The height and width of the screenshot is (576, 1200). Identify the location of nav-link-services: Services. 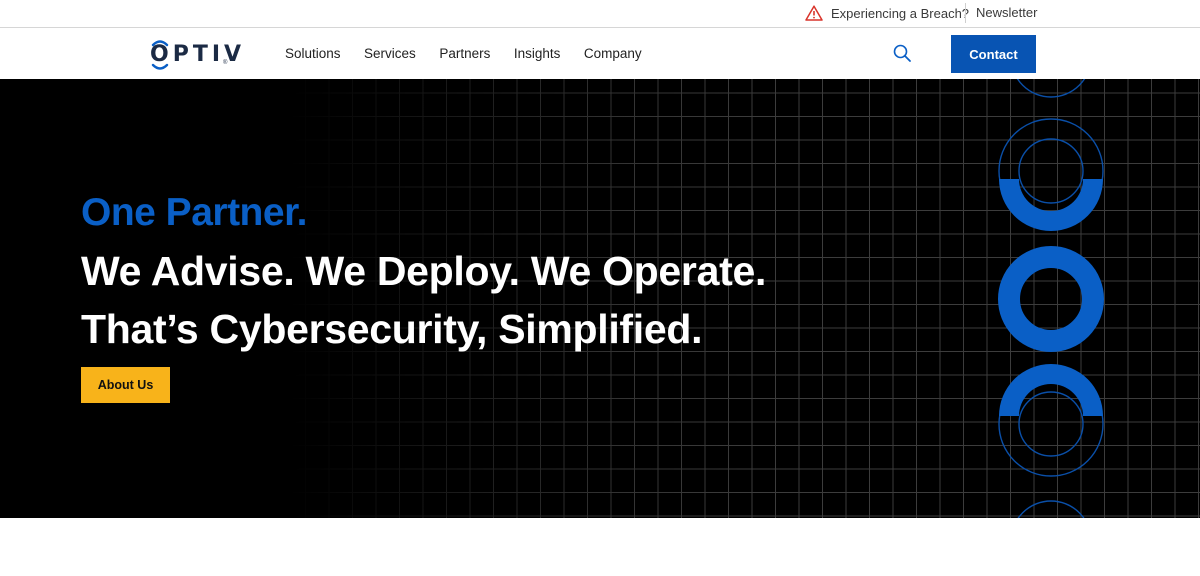
(390, 54).